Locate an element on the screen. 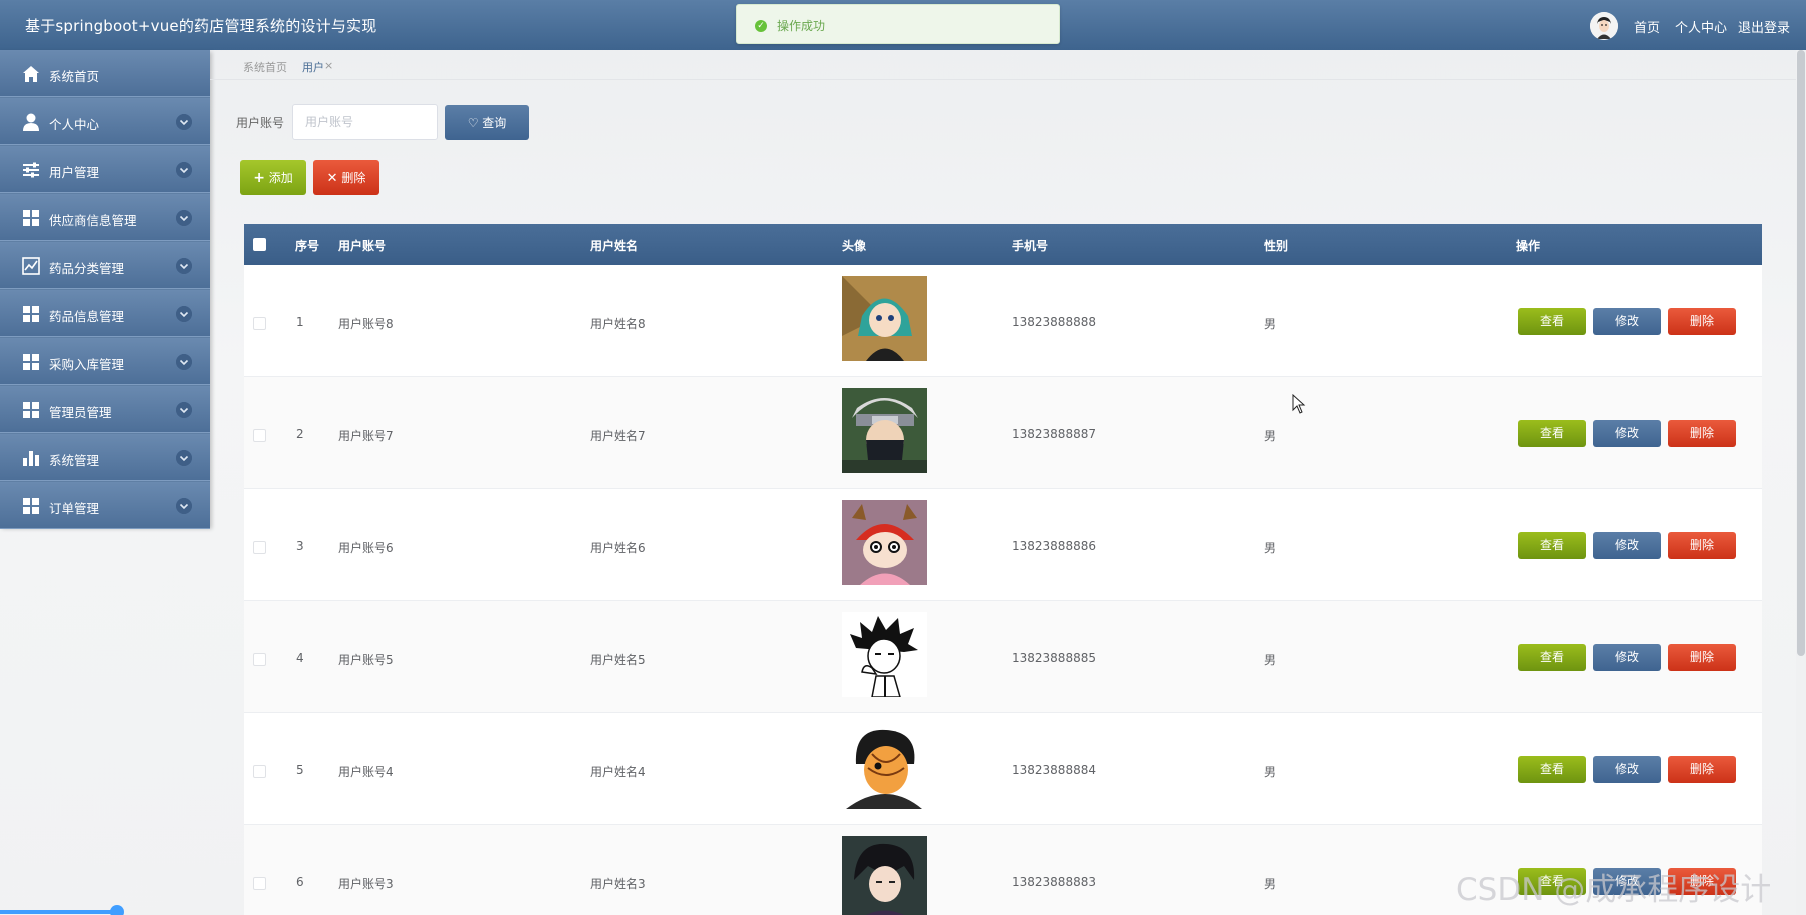 Image resolution: width=1806 pixels, height=915 pixels. loading-progress-bar is located at coordinates (59, 912).